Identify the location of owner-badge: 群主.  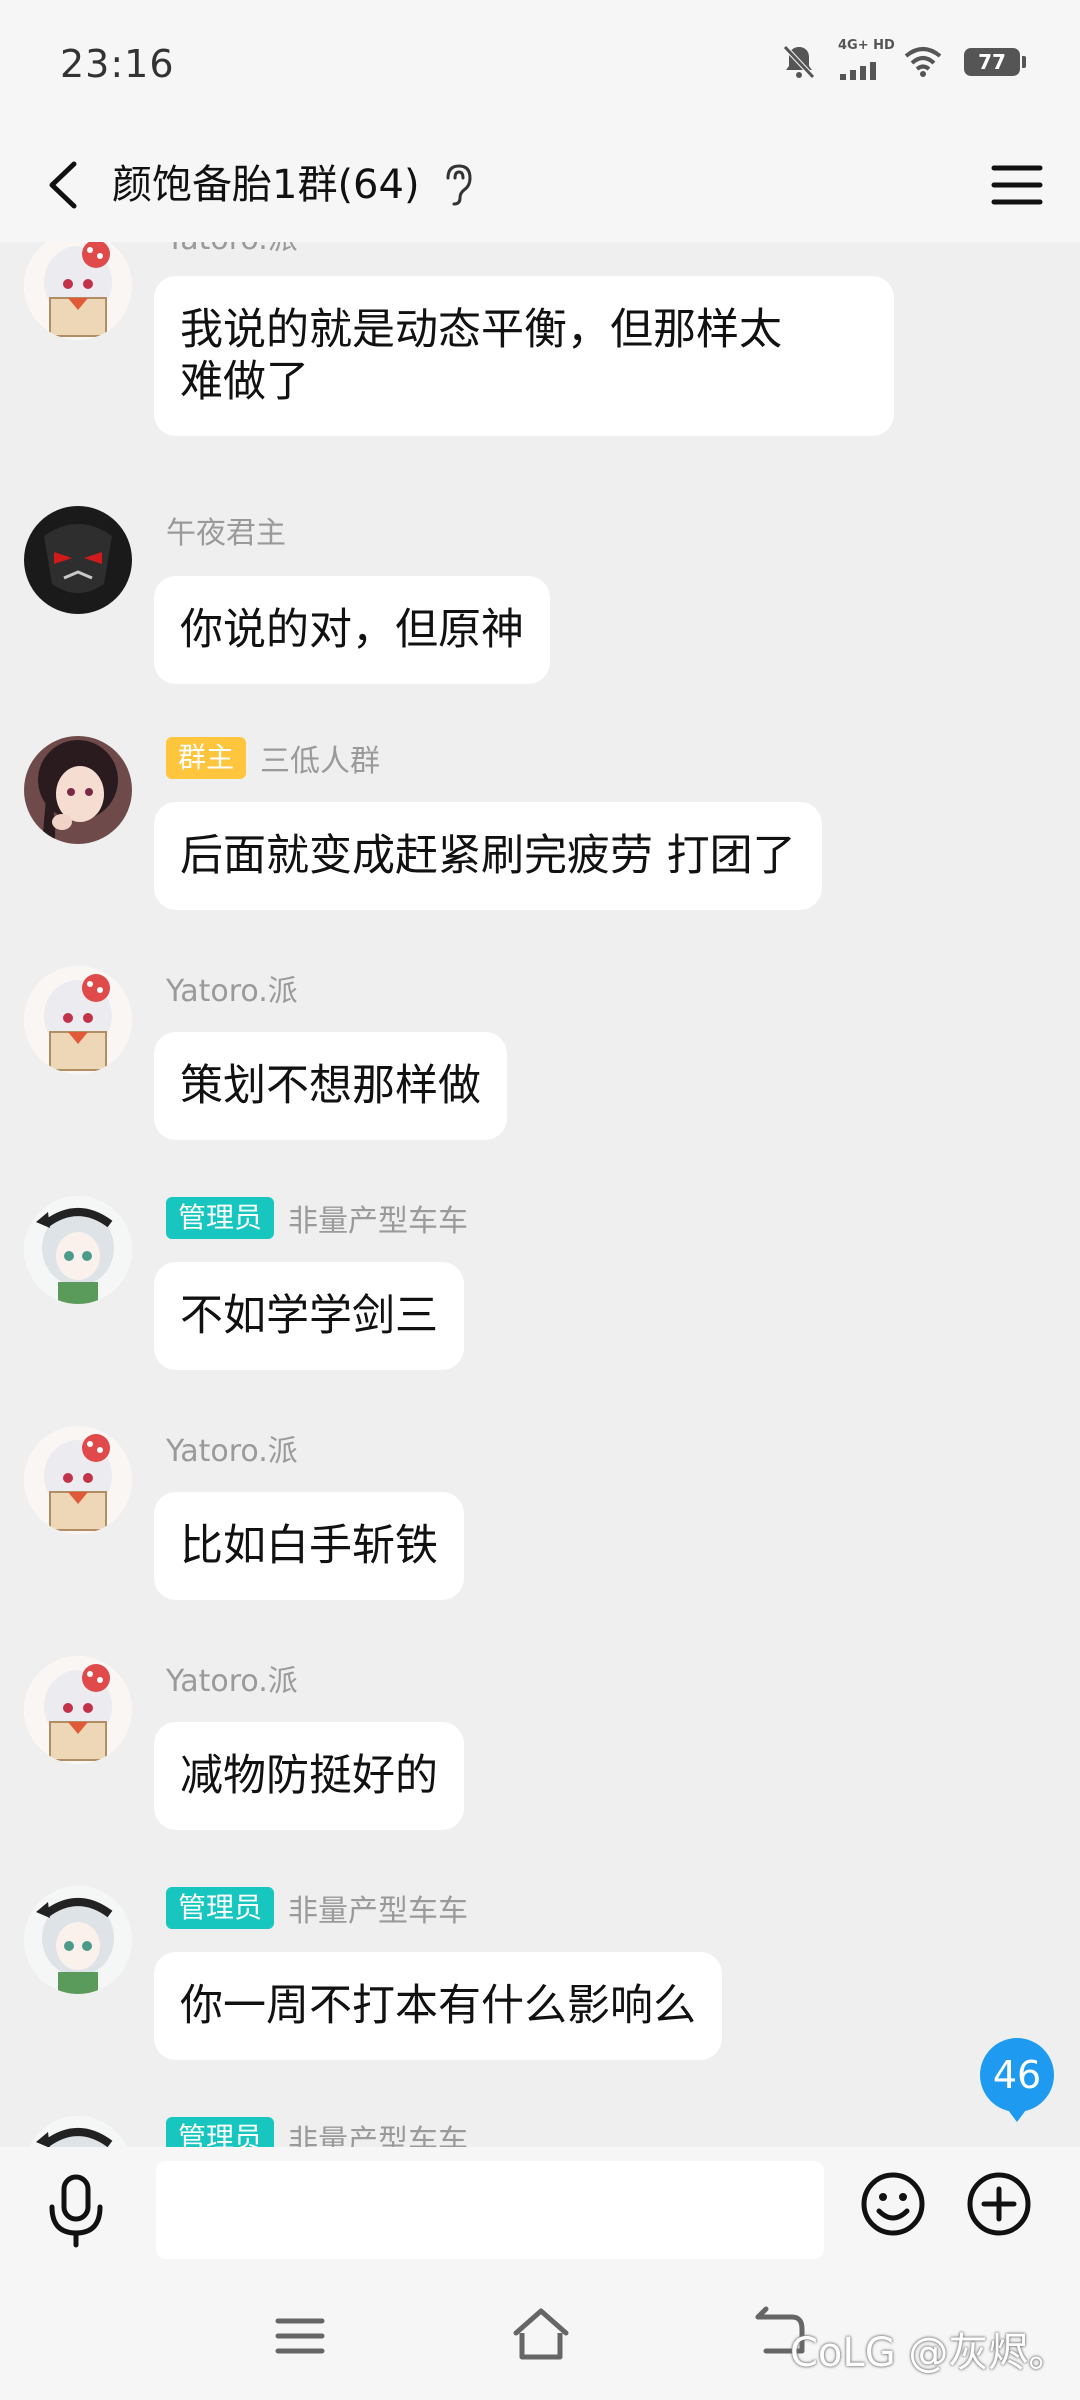
(206, 758).